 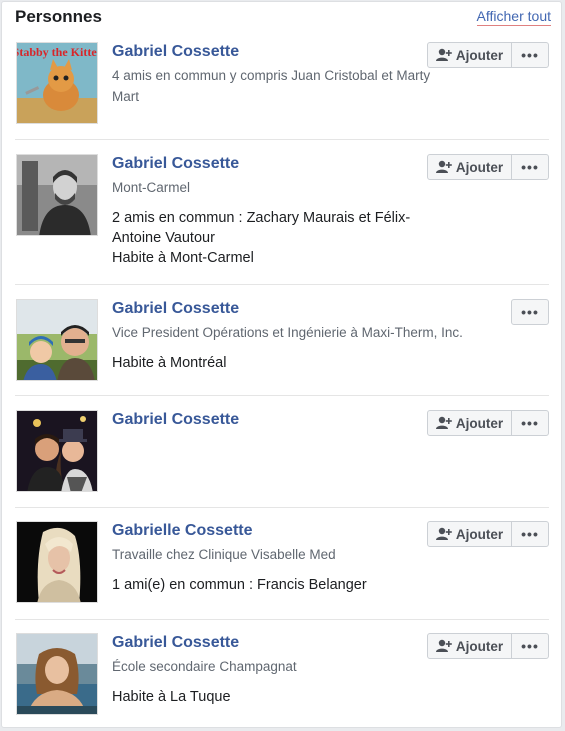 I want to click on book-cover-title: Stabby the Kitten, so click(x=57, y=52).